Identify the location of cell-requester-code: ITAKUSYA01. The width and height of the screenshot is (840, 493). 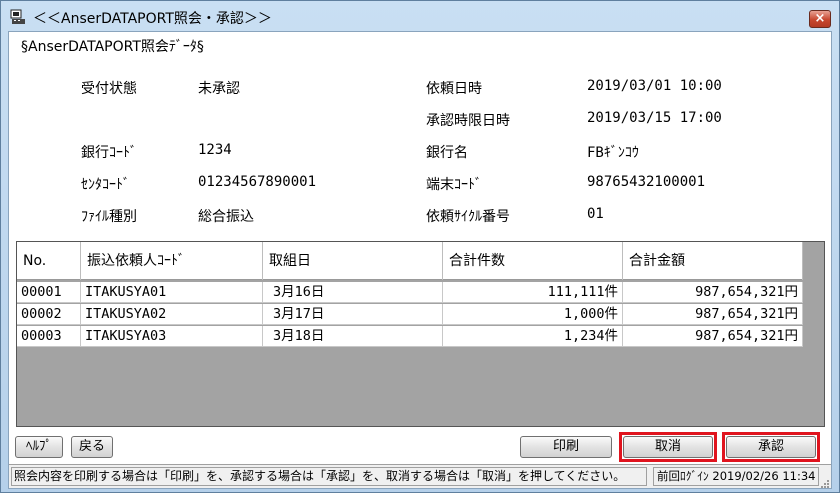
(172, 292).